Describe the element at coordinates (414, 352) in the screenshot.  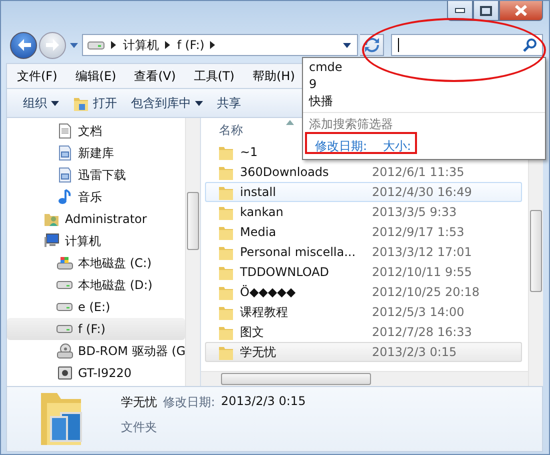
I see `date-text: 2013/2/3 0:15` at that location.